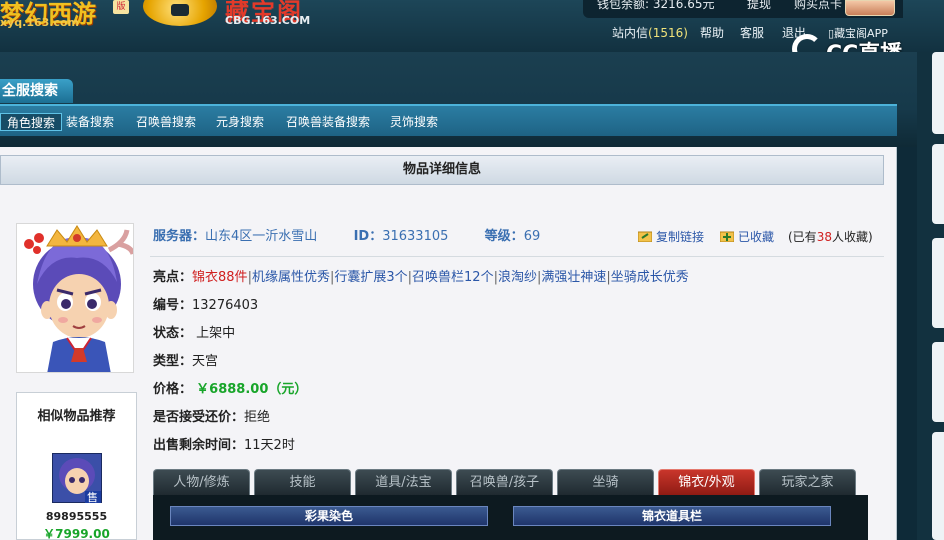 This screenshot has width=944, height=540. What do you see at coordinates (752, 32) in the screenshot?
I see `support-link: 客服` at bounding box center [752, 32].